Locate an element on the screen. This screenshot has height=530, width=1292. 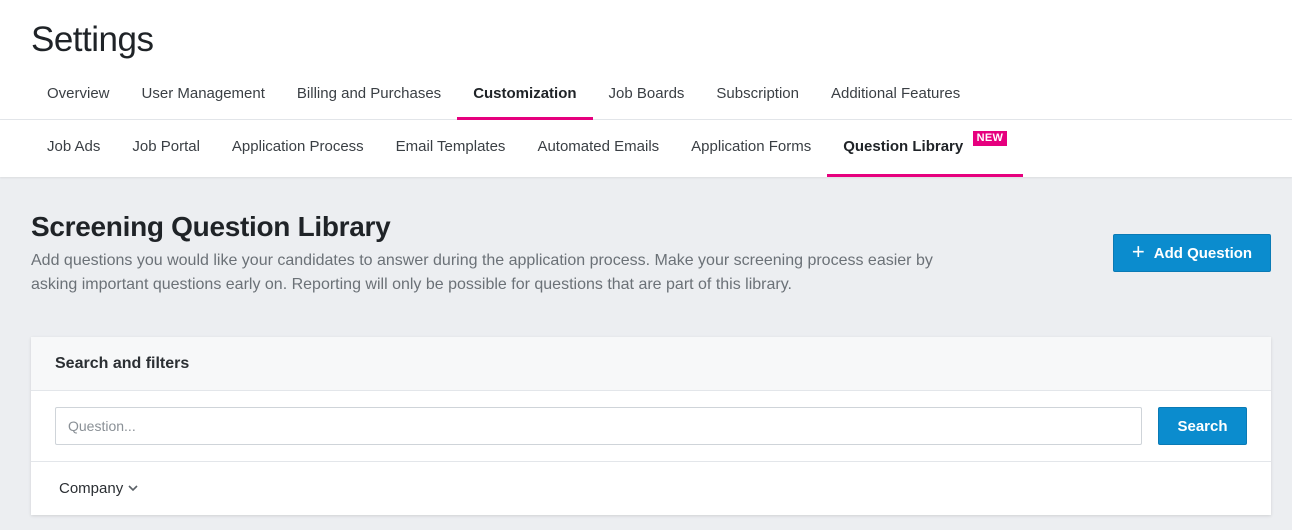
subtab-question-library: Question Library NEW is located at coordinates (925, 148).